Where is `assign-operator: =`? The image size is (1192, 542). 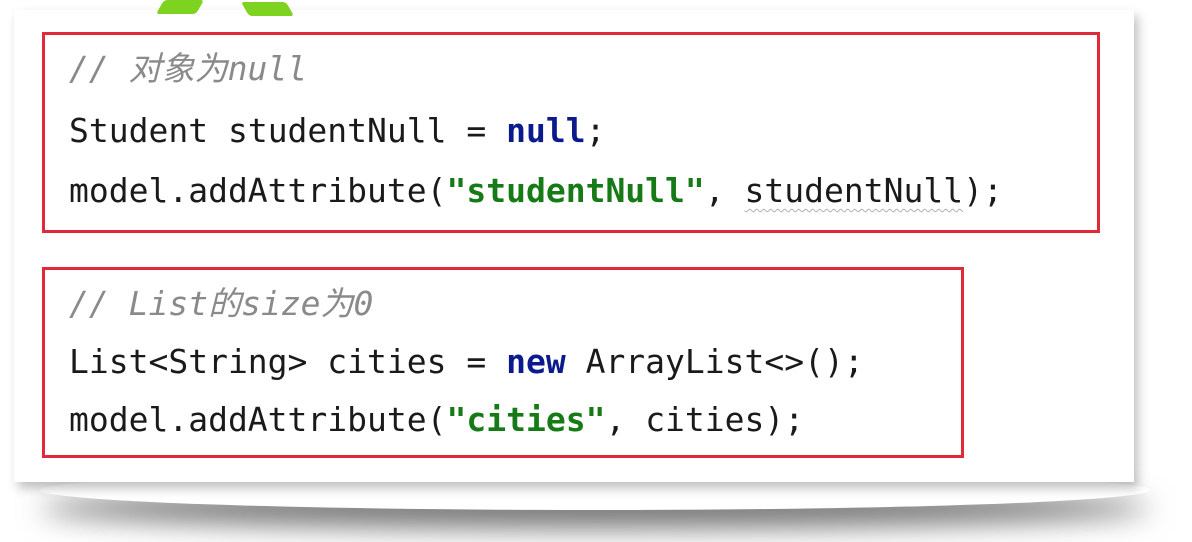
assign-operator: = is located at coordinates (476, 130).